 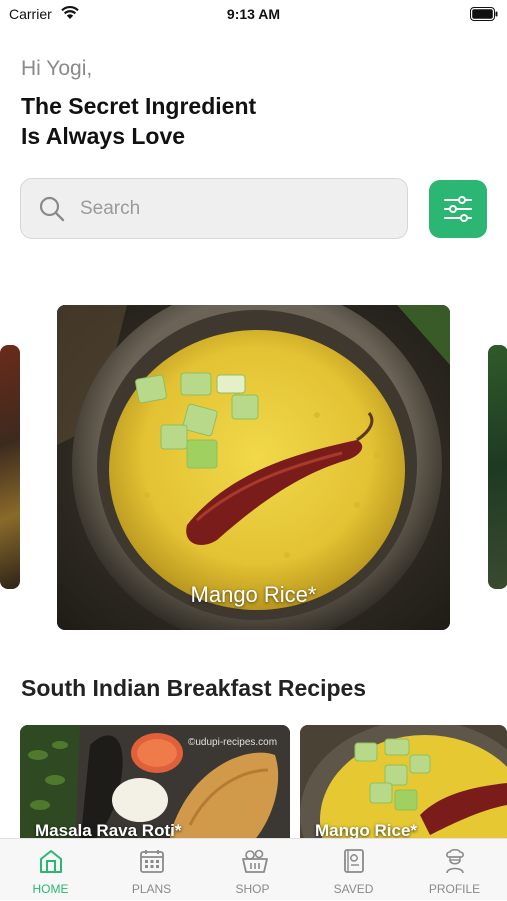 I want to click on tab-saved: SAVED, so click(x=353, y=870).